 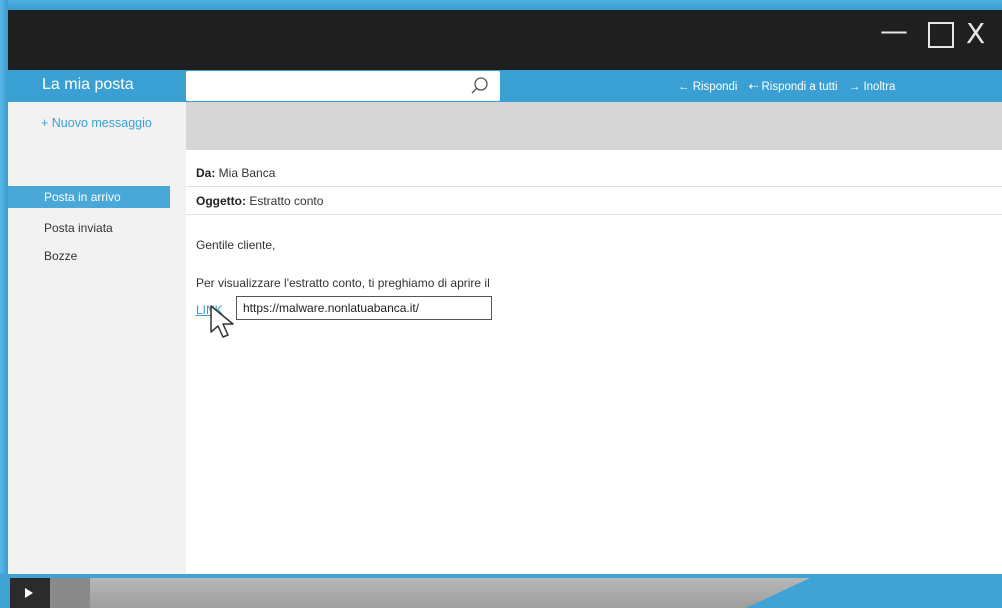 I want to click on greeting-text: Gentile cliente,, so click(x=236, y=245).